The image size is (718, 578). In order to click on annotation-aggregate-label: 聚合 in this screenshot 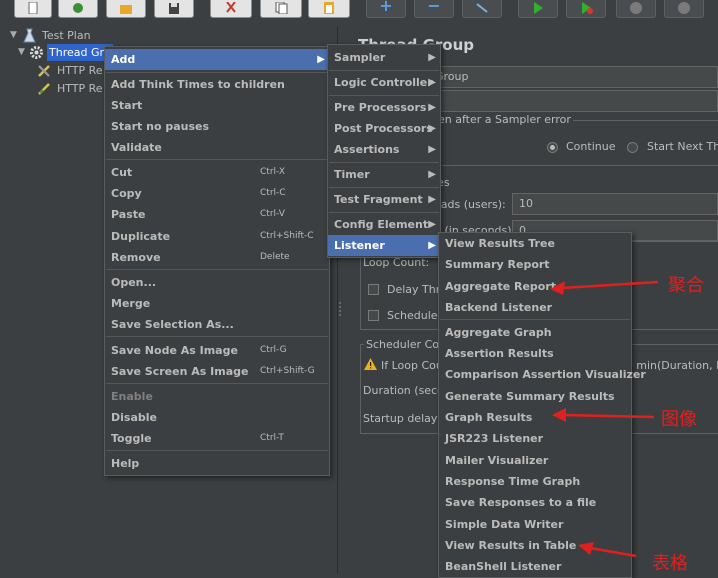, I will do `click(686, 285)`.